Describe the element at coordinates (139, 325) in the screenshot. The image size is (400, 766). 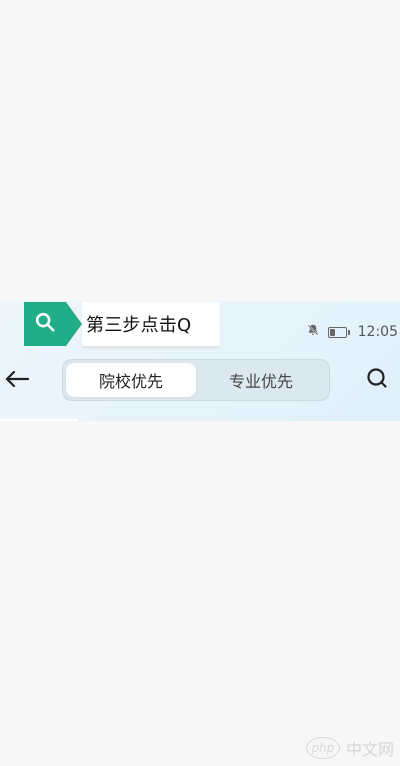
I see `callout-text: 第三步点击Q` at that location.